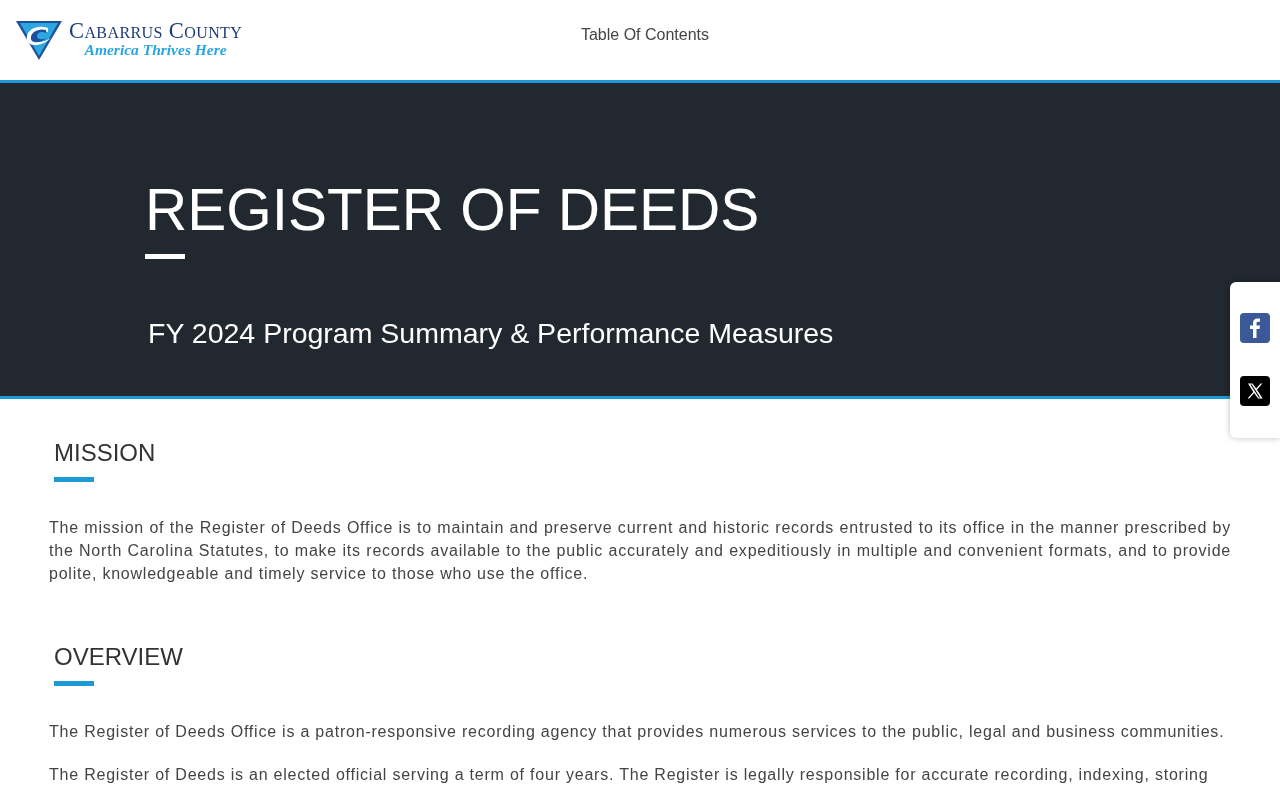  What do you see at coordinates (640, 551) in the screenshot?
I see `body-paragraph: The mission of the Register of Deeds Office is to maintain and preserve current and historic records entrusted to its office in the manner prescribed by the North Carolina Statutes, to make its records available to the public accurately and expeditiously in multiple and convenient formats, and to provide polite, knowledgeable and timely service to those who use the office.` at bounding box center [640, 551].